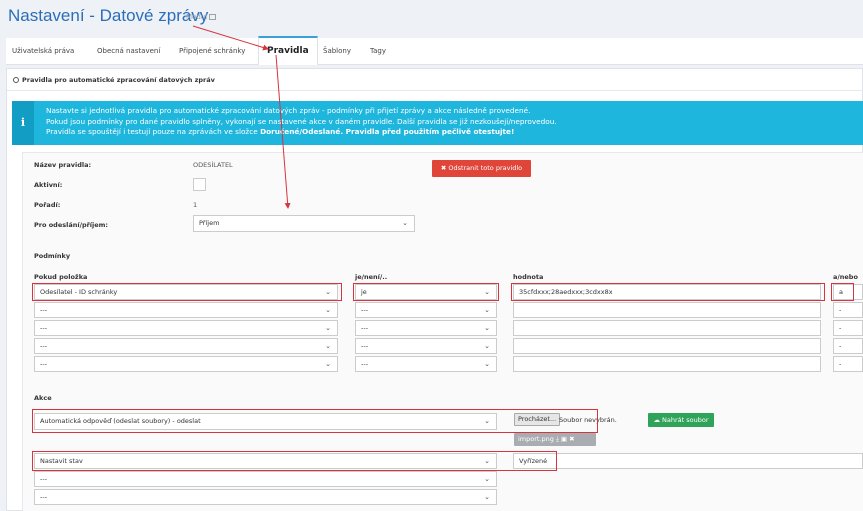 The height and width of the screenshot is (511, 863). I want to click on rule-name-value: ODESÍLATEL, so click(213, 165).